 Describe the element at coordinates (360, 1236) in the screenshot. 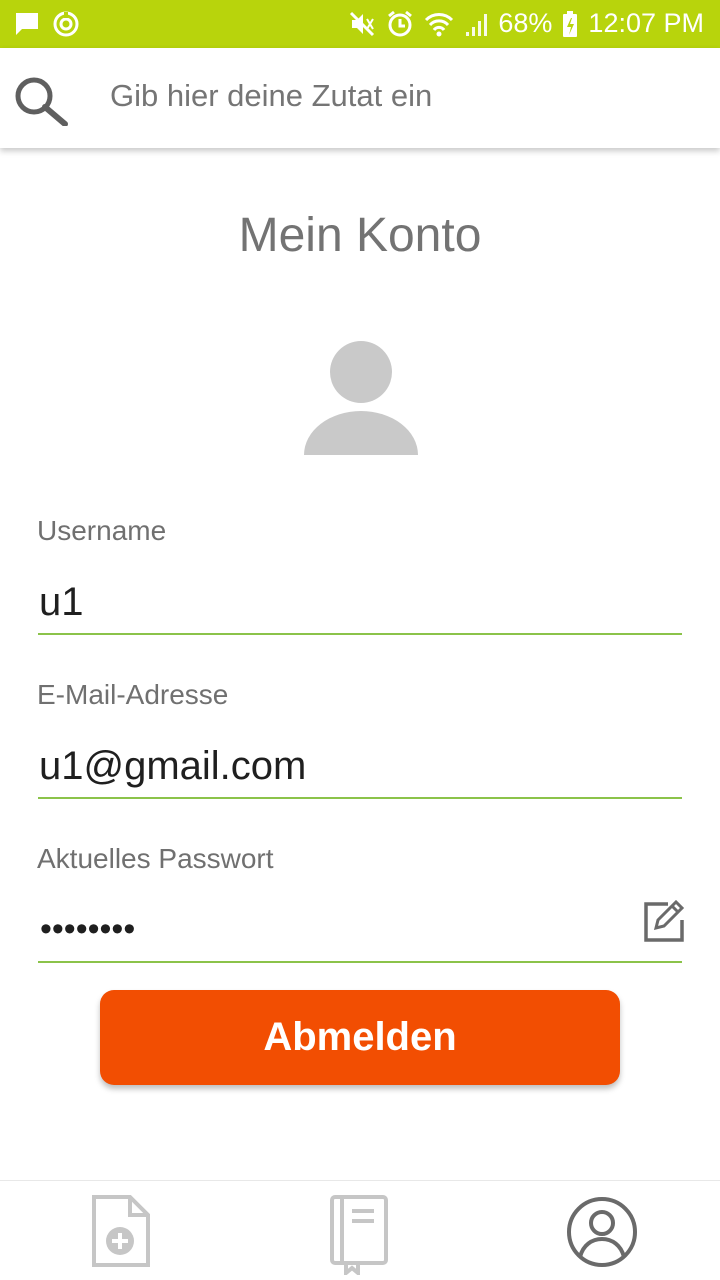

I see `recipe-book-icon` at that location.